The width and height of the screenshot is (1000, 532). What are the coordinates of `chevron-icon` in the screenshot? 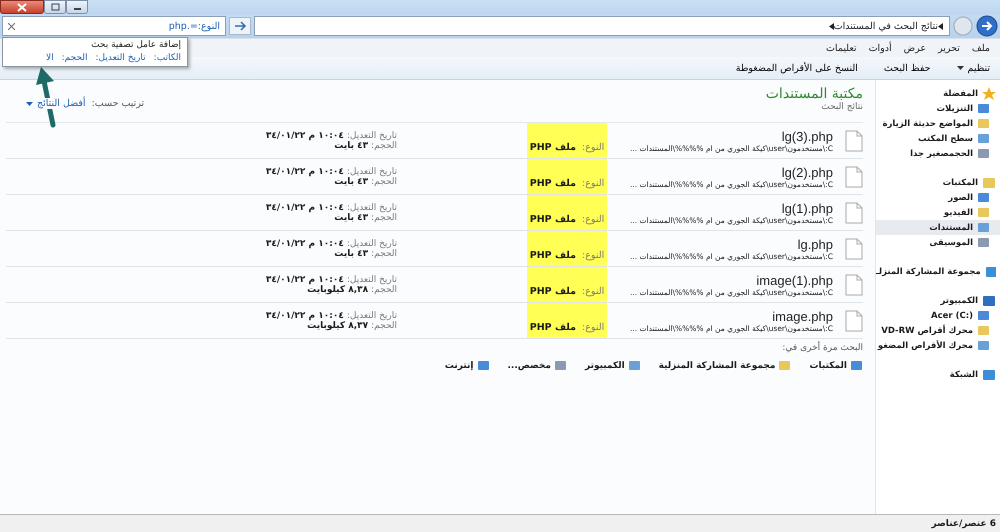 It's located at (940, 26).